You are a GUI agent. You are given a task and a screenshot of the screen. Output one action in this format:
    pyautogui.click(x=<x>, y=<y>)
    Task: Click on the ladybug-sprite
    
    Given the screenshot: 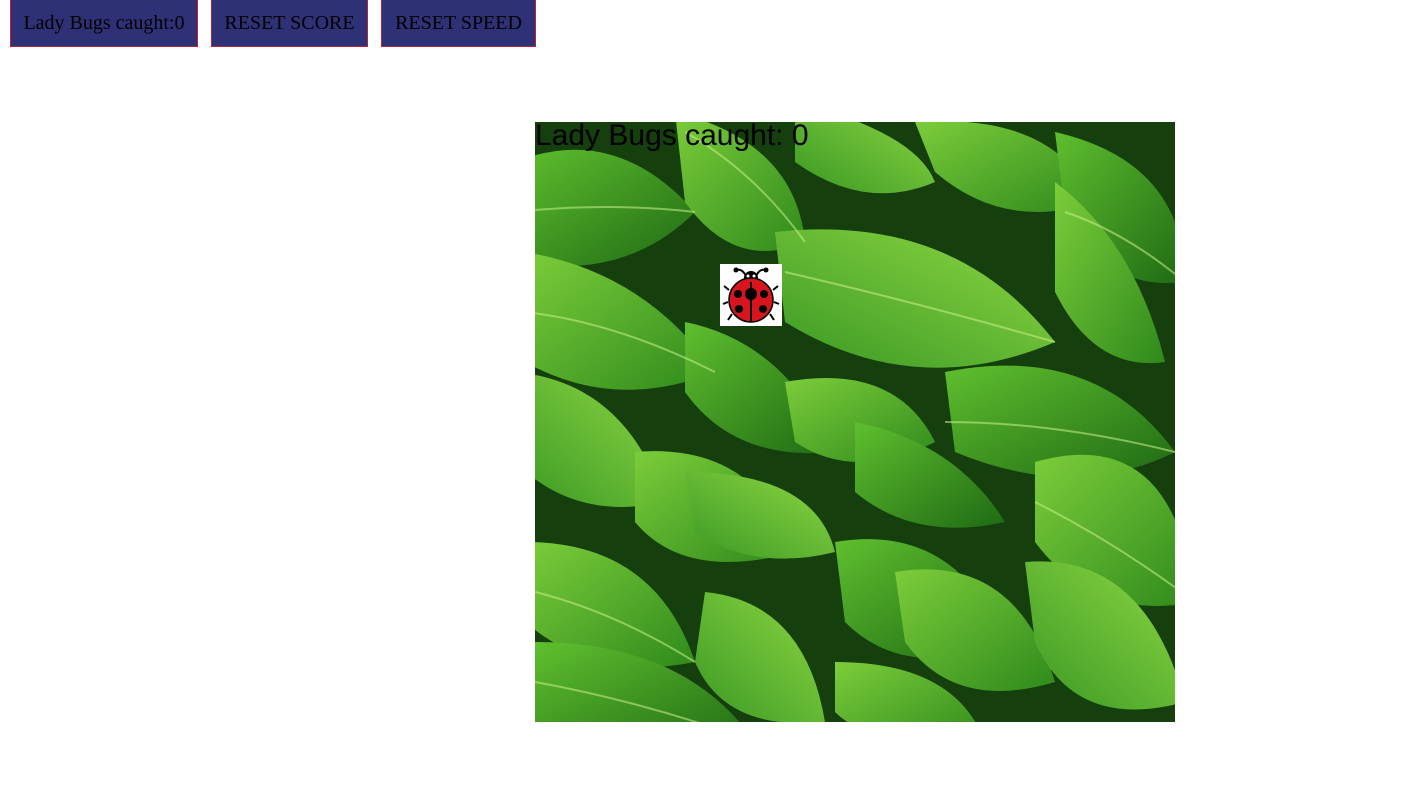 What is the action you would take?
    pyautogui.click(x=751, y=295)
    